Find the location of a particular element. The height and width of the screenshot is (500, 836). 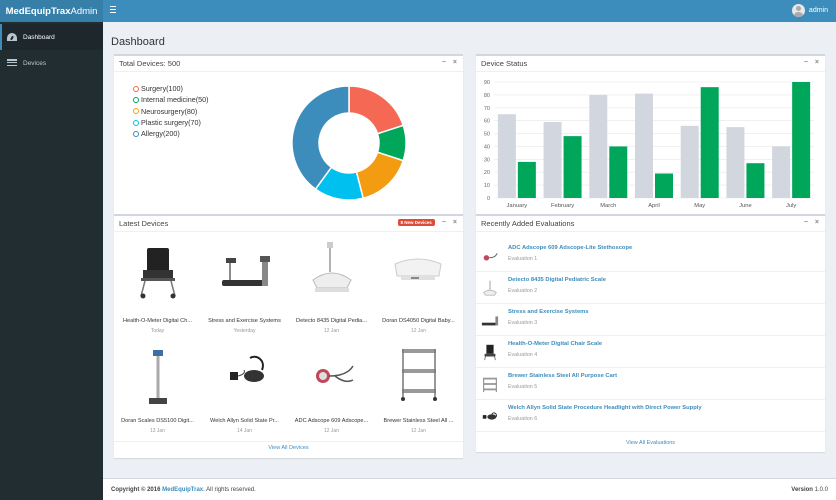

evaluation-title: Health-O-Meter Digital Chair Scale is located at coordinates (555, 344).